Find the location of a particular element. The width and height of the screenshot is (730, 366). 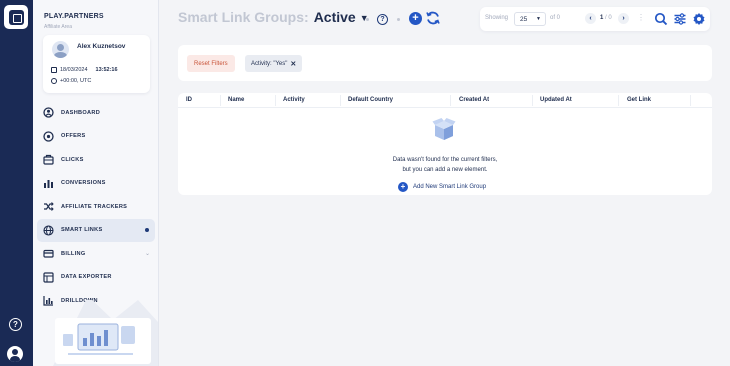

column-header-updated-at: Updated At is located at coordinates (556, 100).